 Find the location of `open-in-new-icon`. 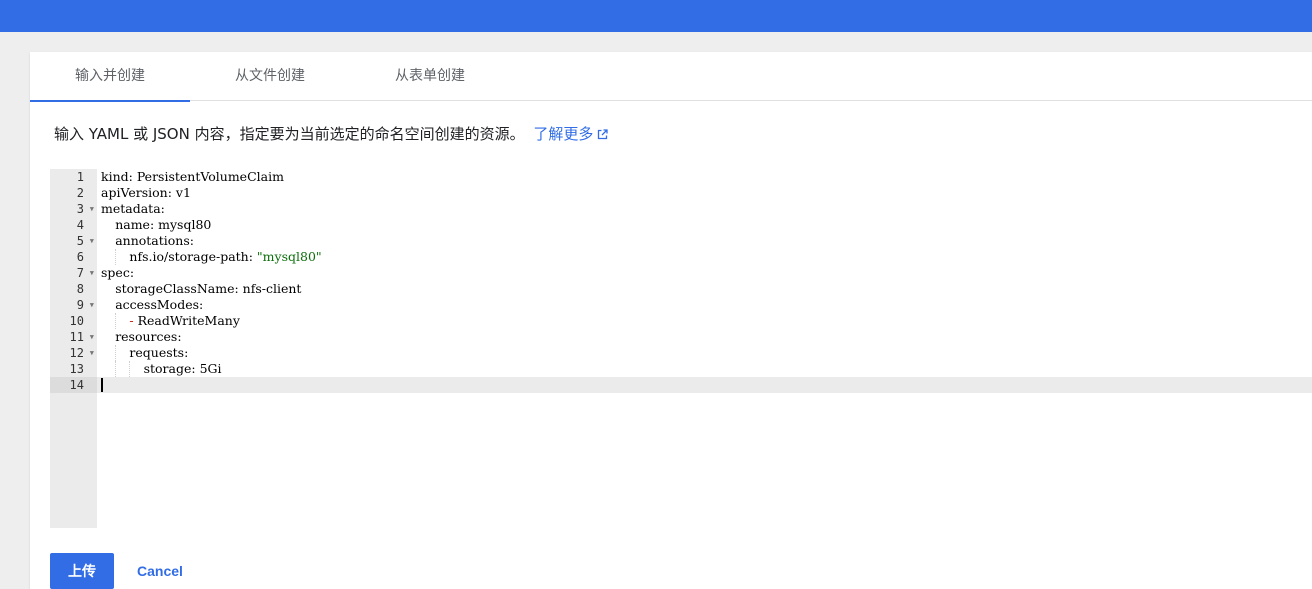

open-in-new-icon is located at coordinates (603, 135).